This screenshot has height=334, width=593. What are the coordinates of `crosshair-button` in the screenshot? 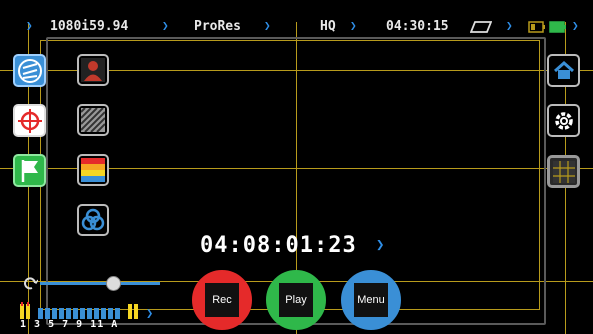 It's located at (29, 120).